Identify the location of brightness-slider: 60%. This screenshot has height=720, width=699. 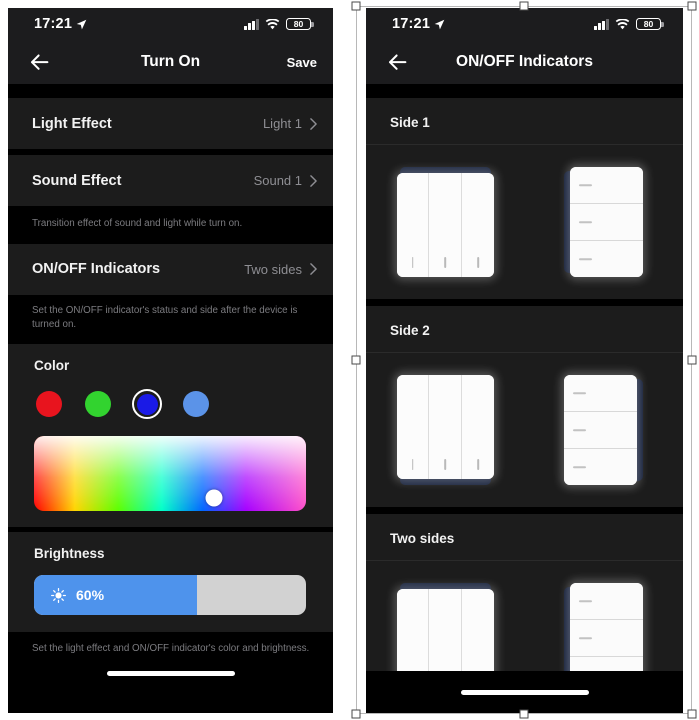
(170, 595).